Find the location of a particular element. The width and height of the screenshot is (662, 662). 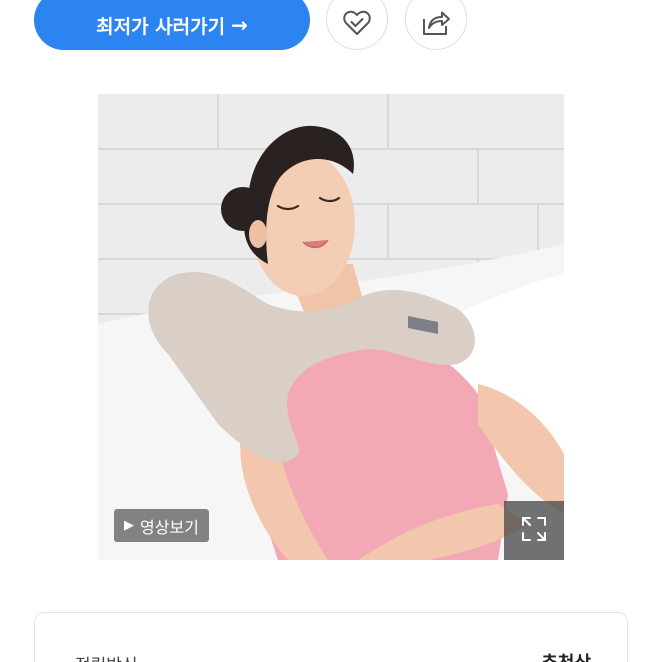

expand-icon is located at coordinates (534, 531).